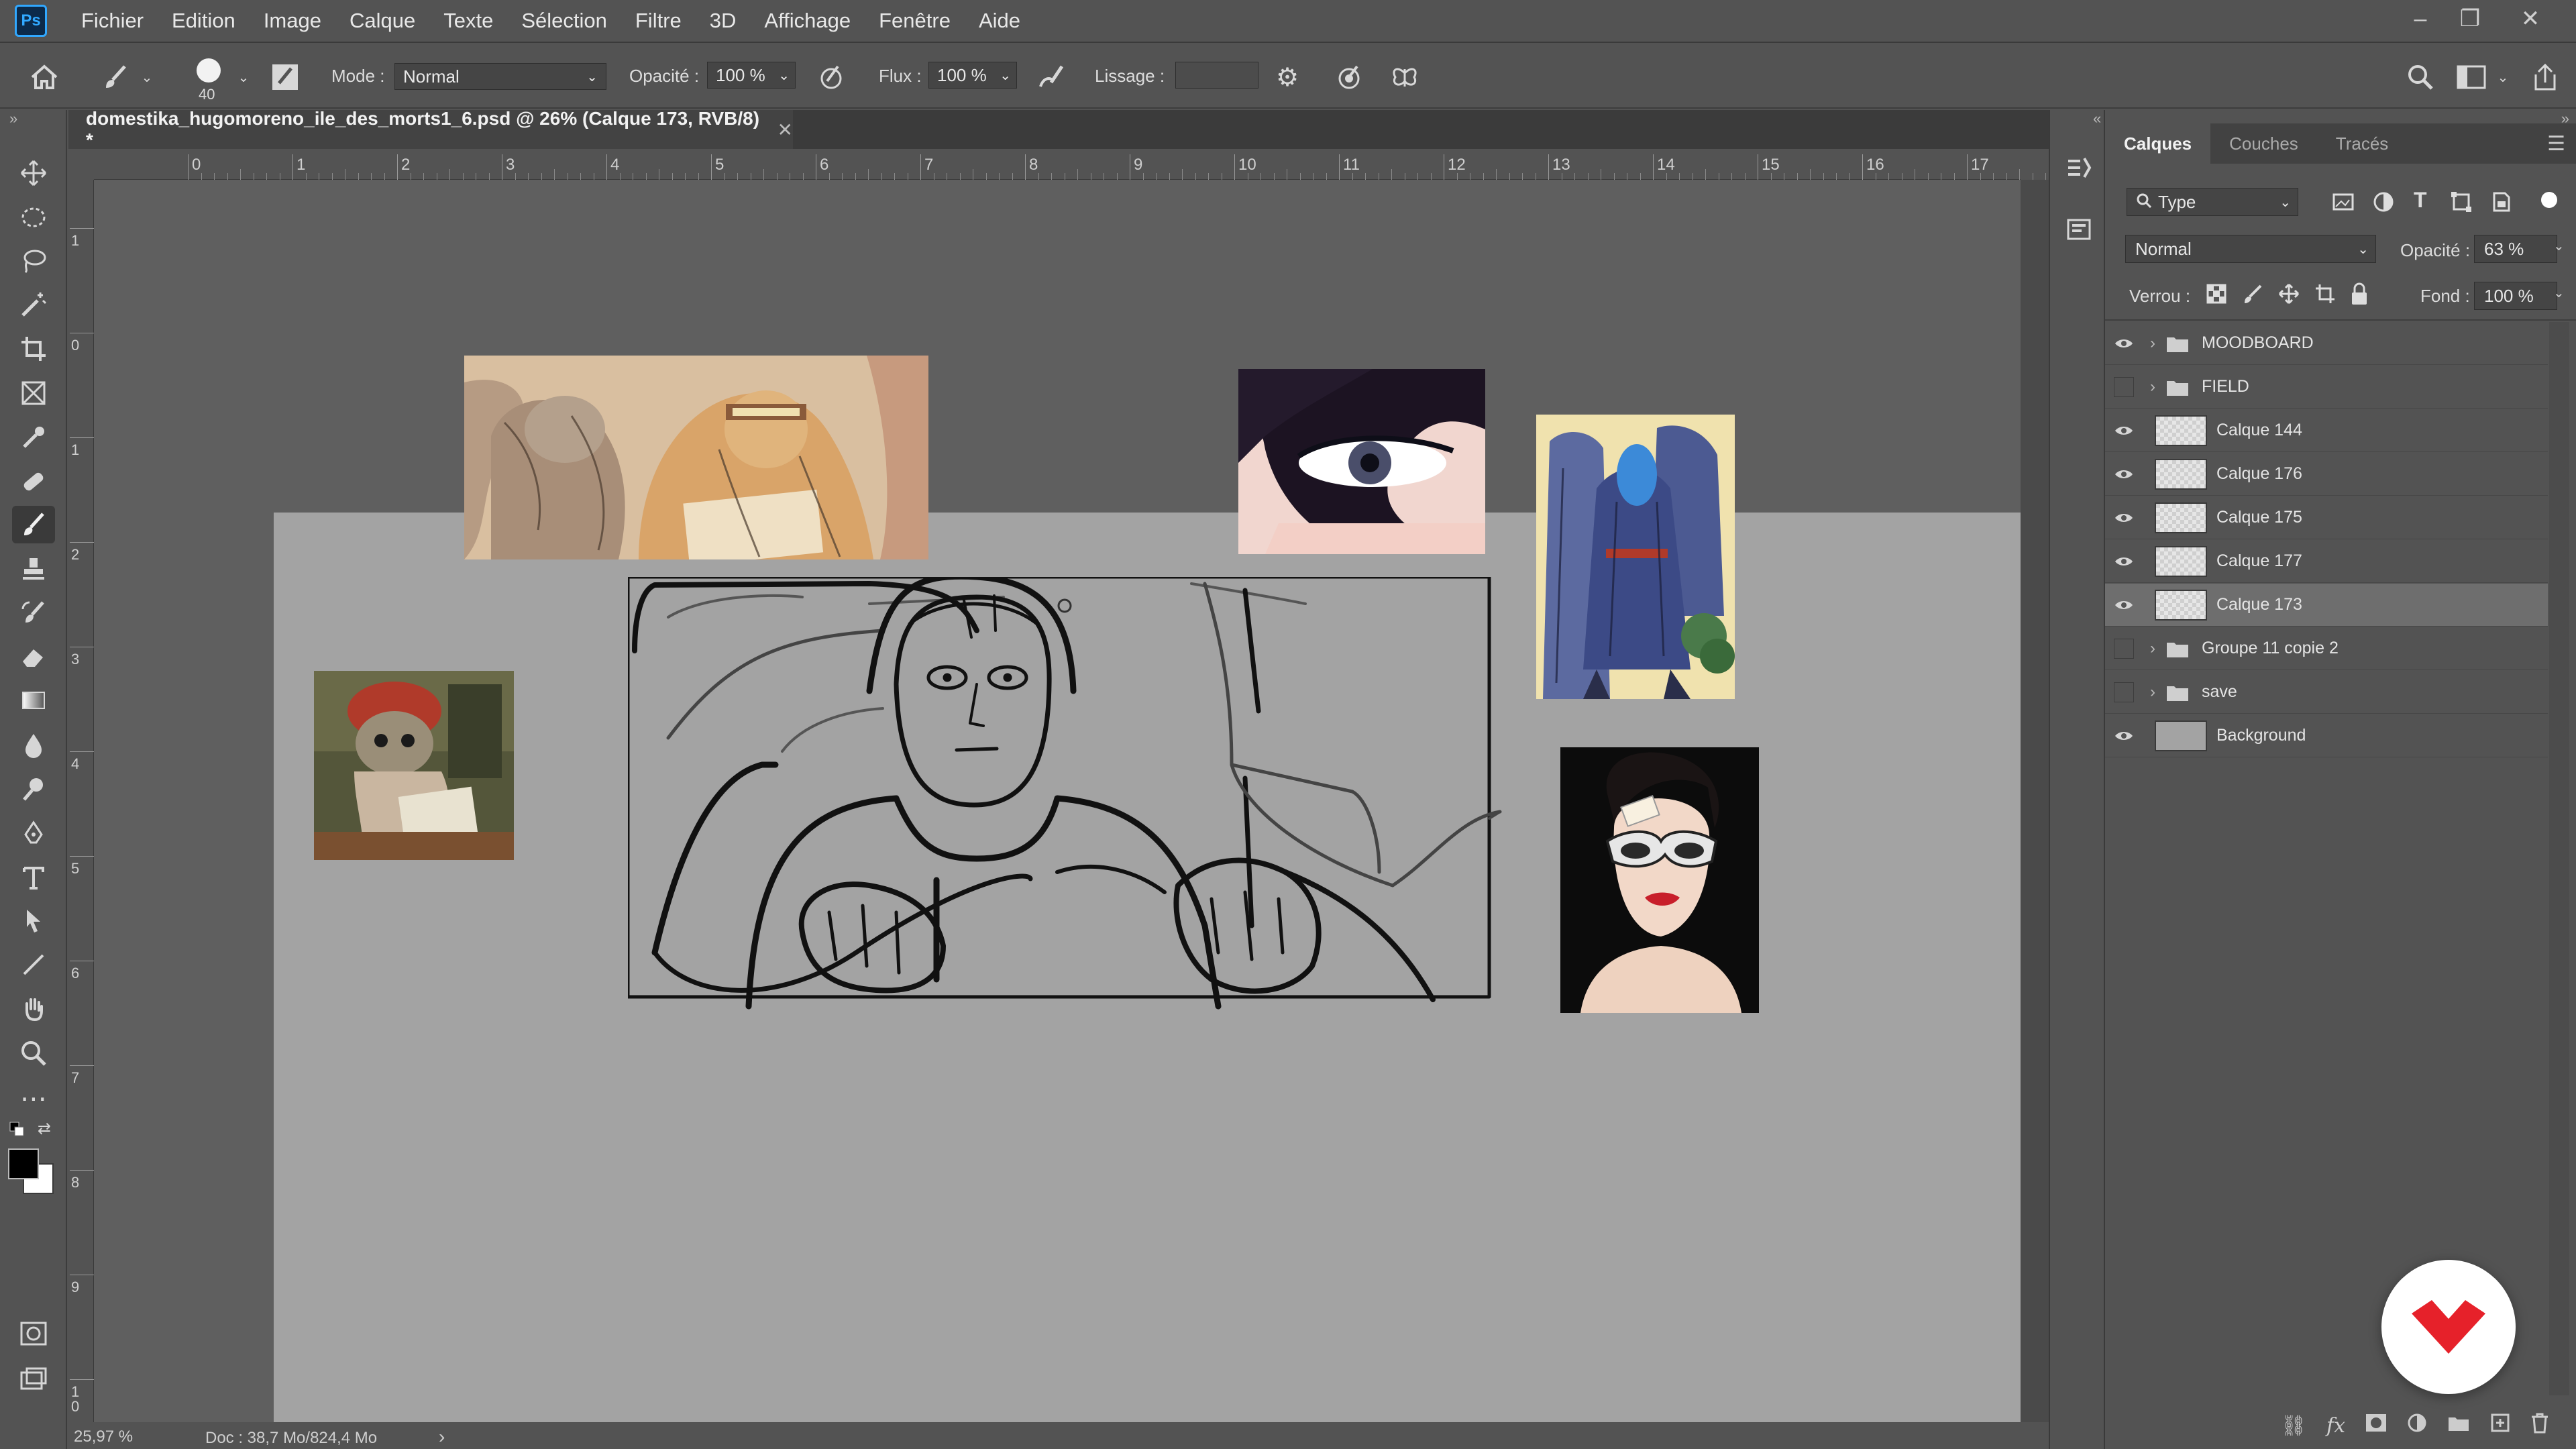 This screenshot has height=1449, width=2576. What do you see at coordinates (2218, 295) in the screenshot?
I see `lock-transparent-icon` at bounding box center [2218, 295].